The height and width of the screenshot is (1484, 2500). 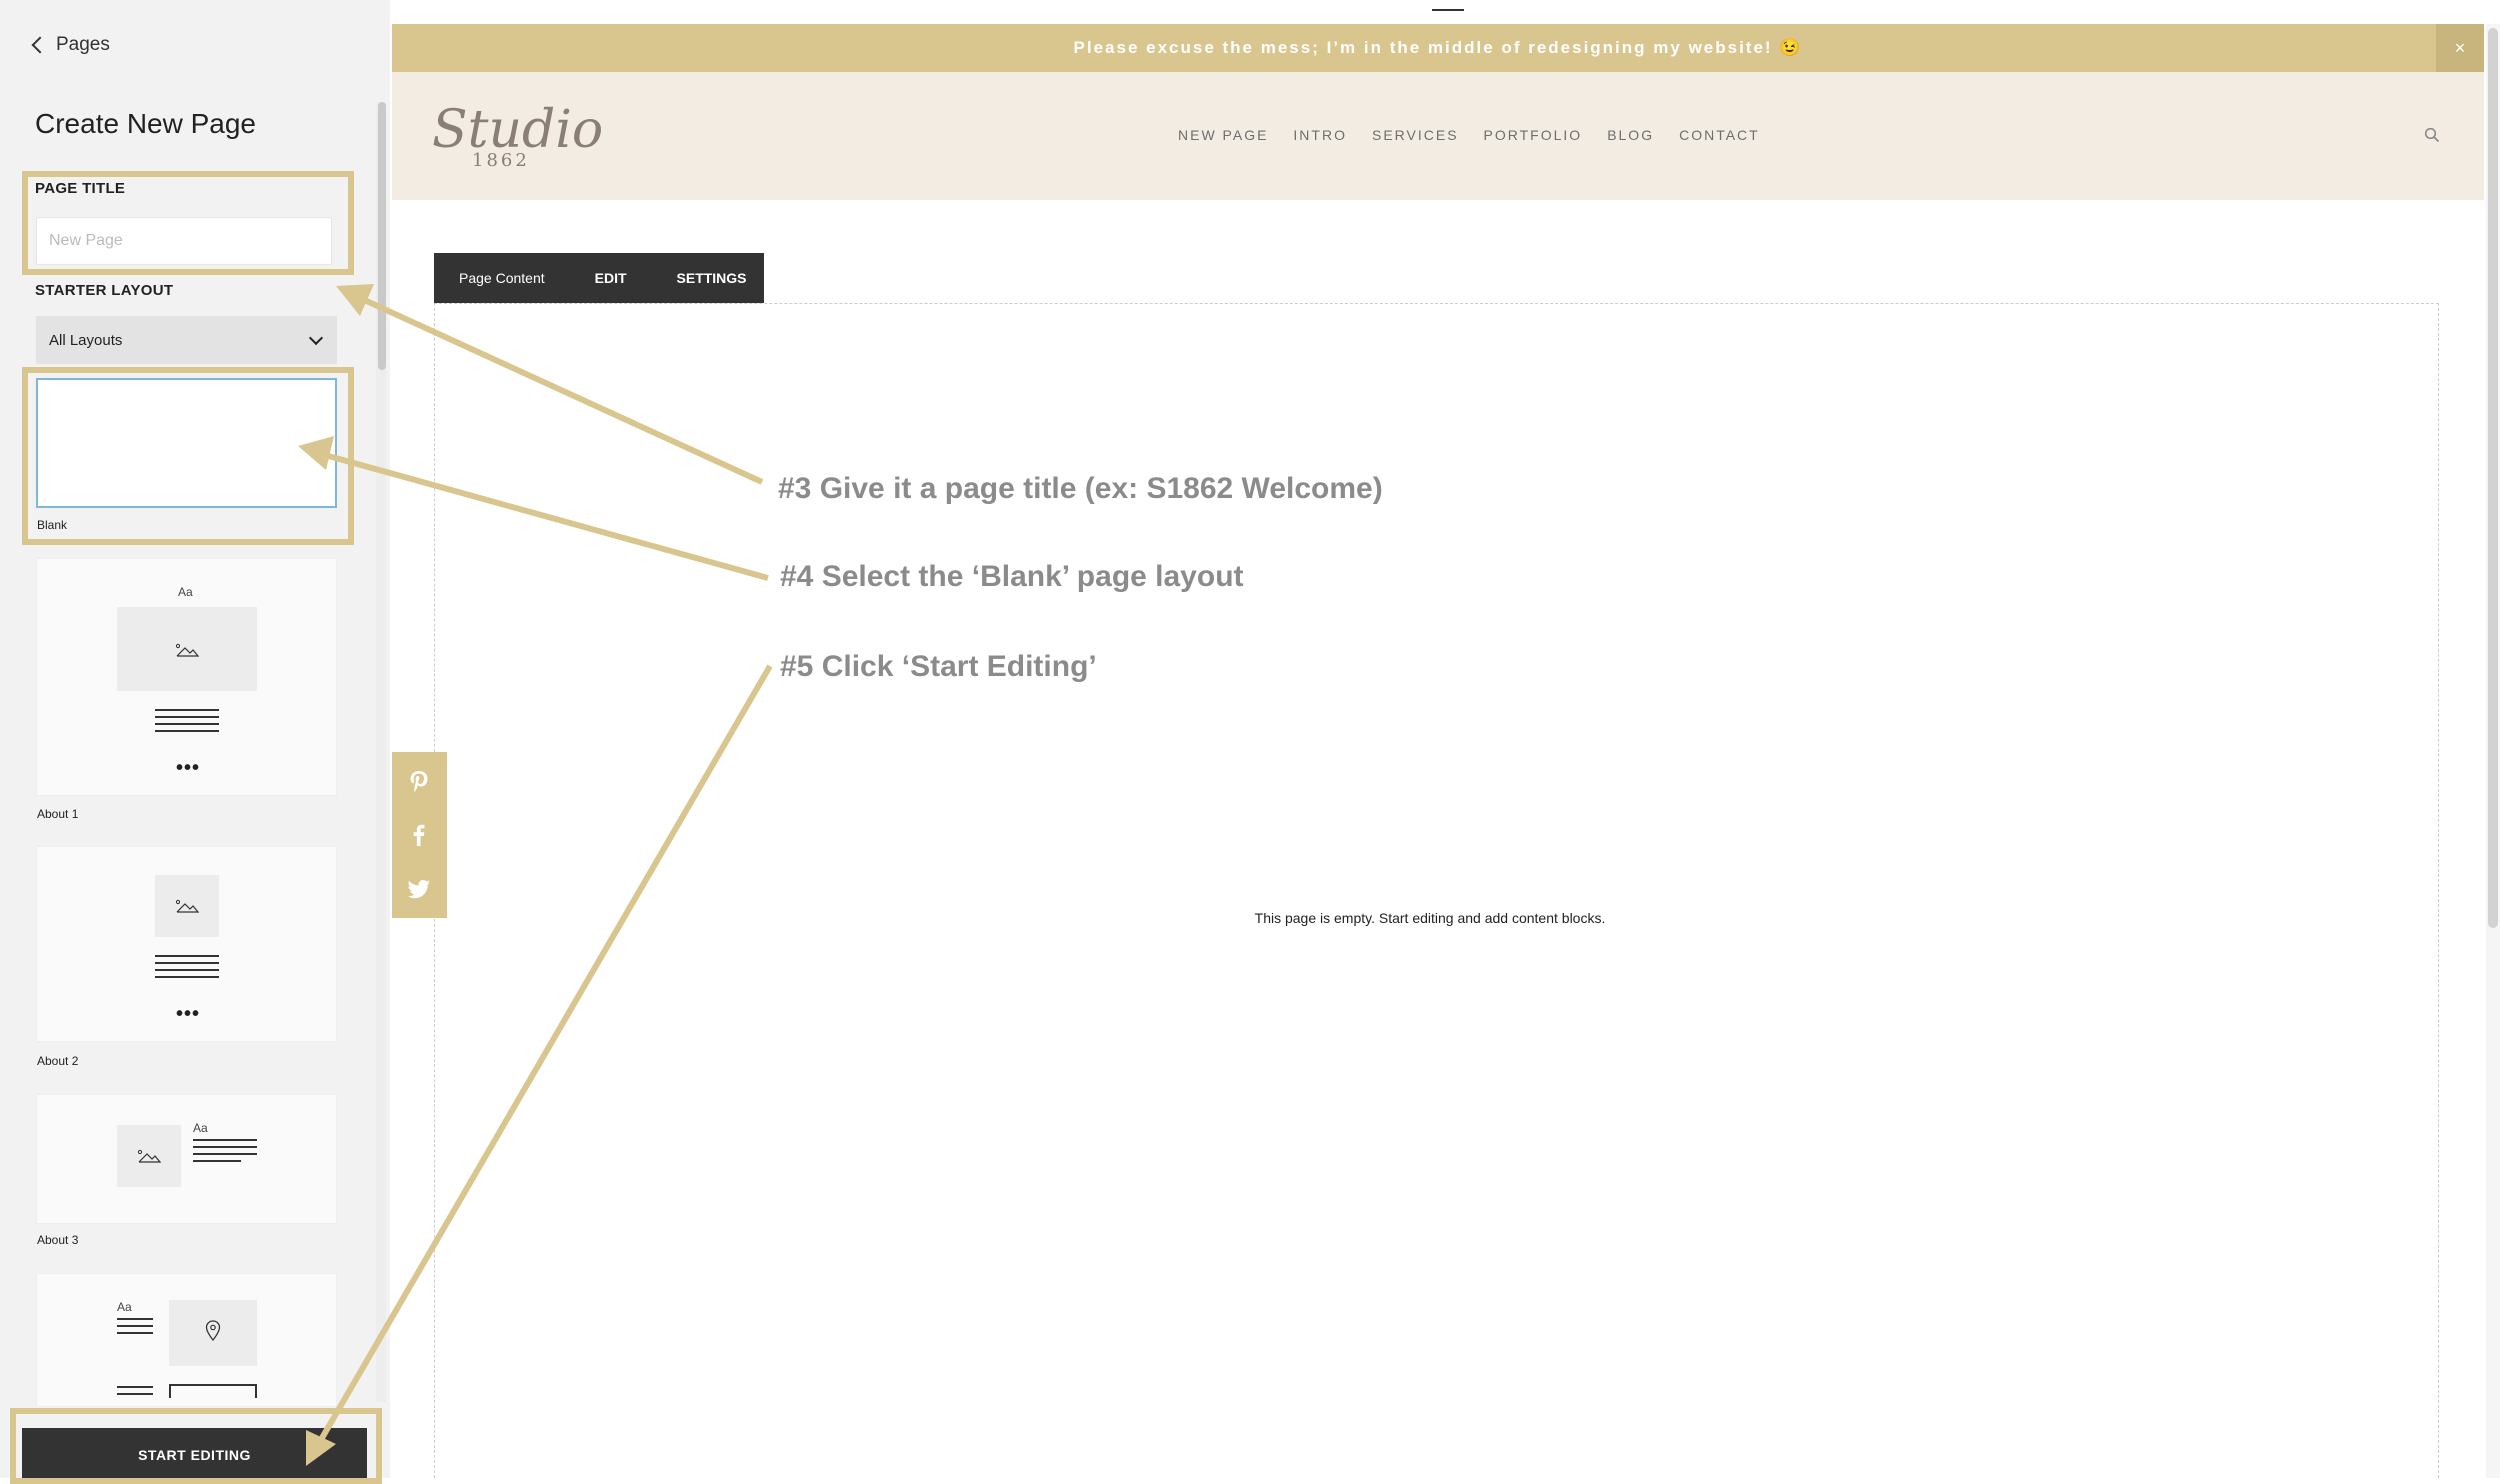 I want to click on sidebar-scrollbar, so click(x=382, y=236).